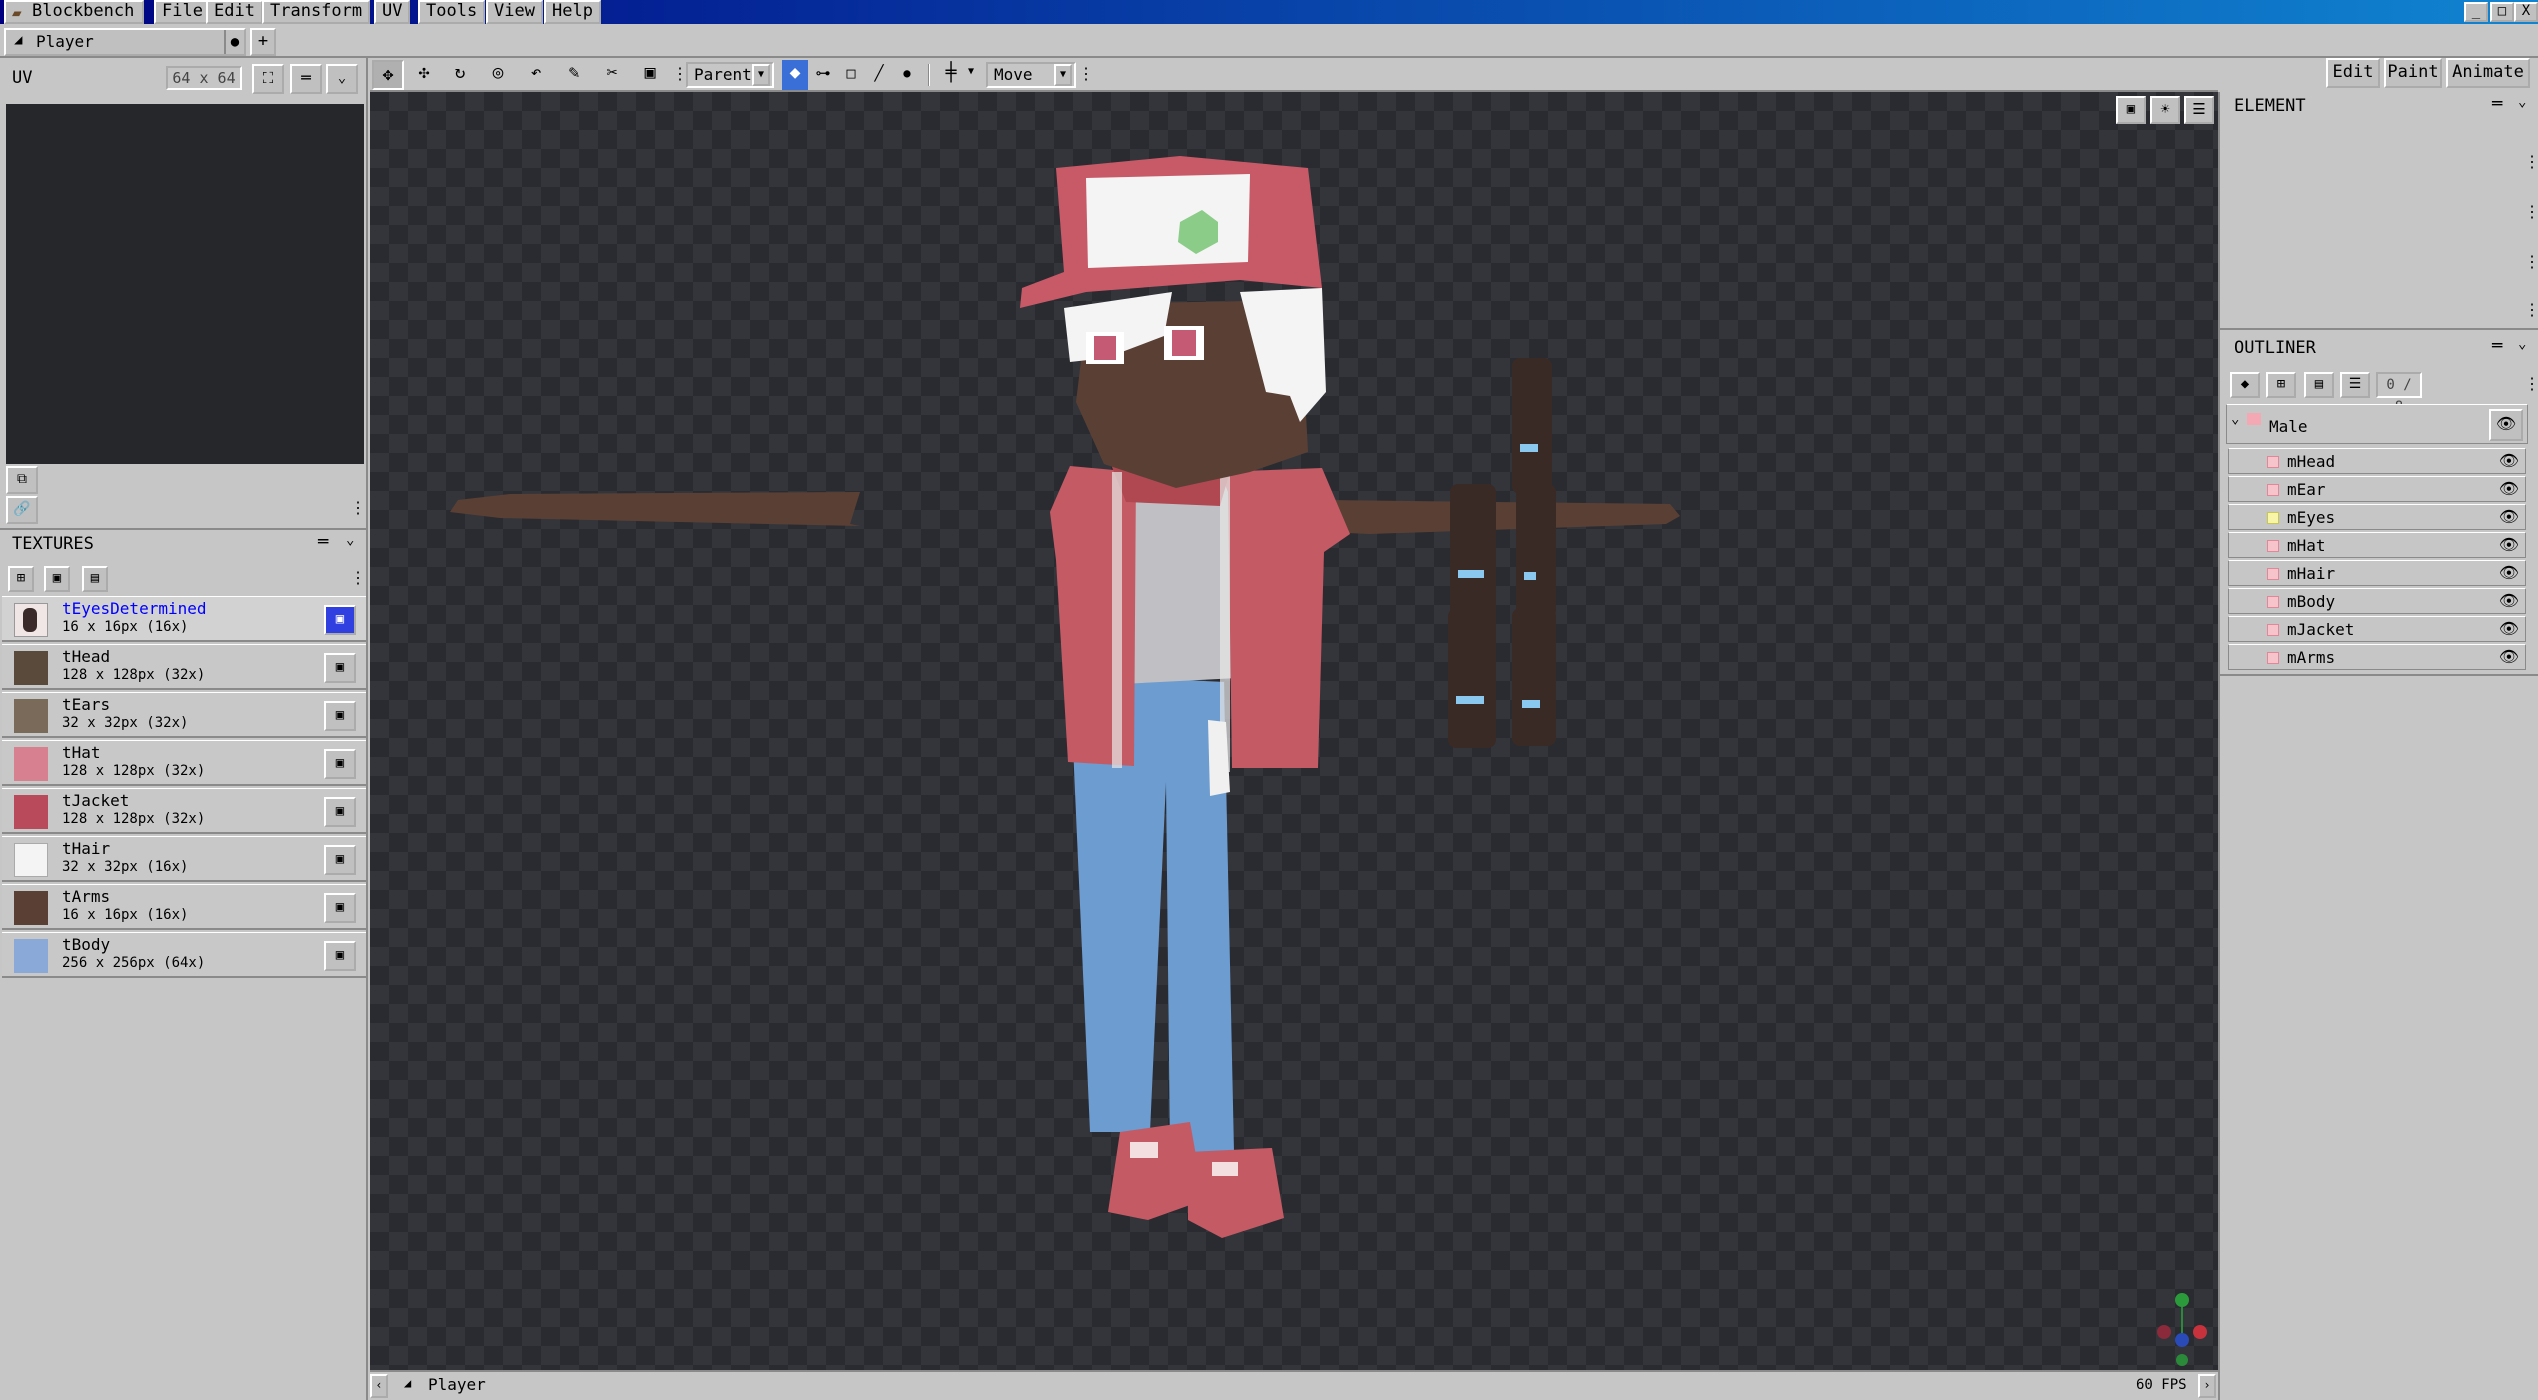 This screenshot has height=1400, width=2538. What do you see at coordinates (184, 667) in the screenshot?
I see `texture-item: tHead 128 x 128px (32x) ▣` at bounding box center [184, 667].